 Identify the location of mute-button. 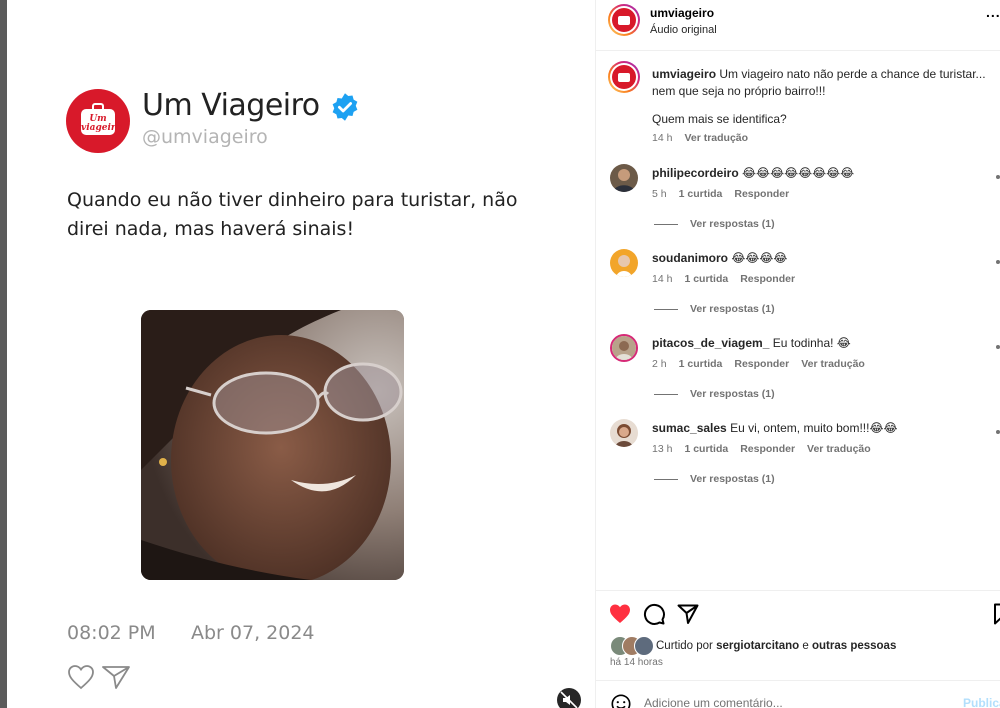
(569, 698).